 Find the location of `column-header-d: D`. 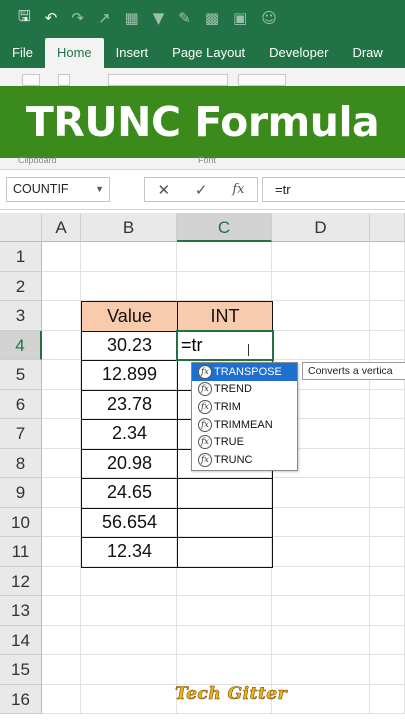

column-header-d: D is located at coordinates (321, 227).